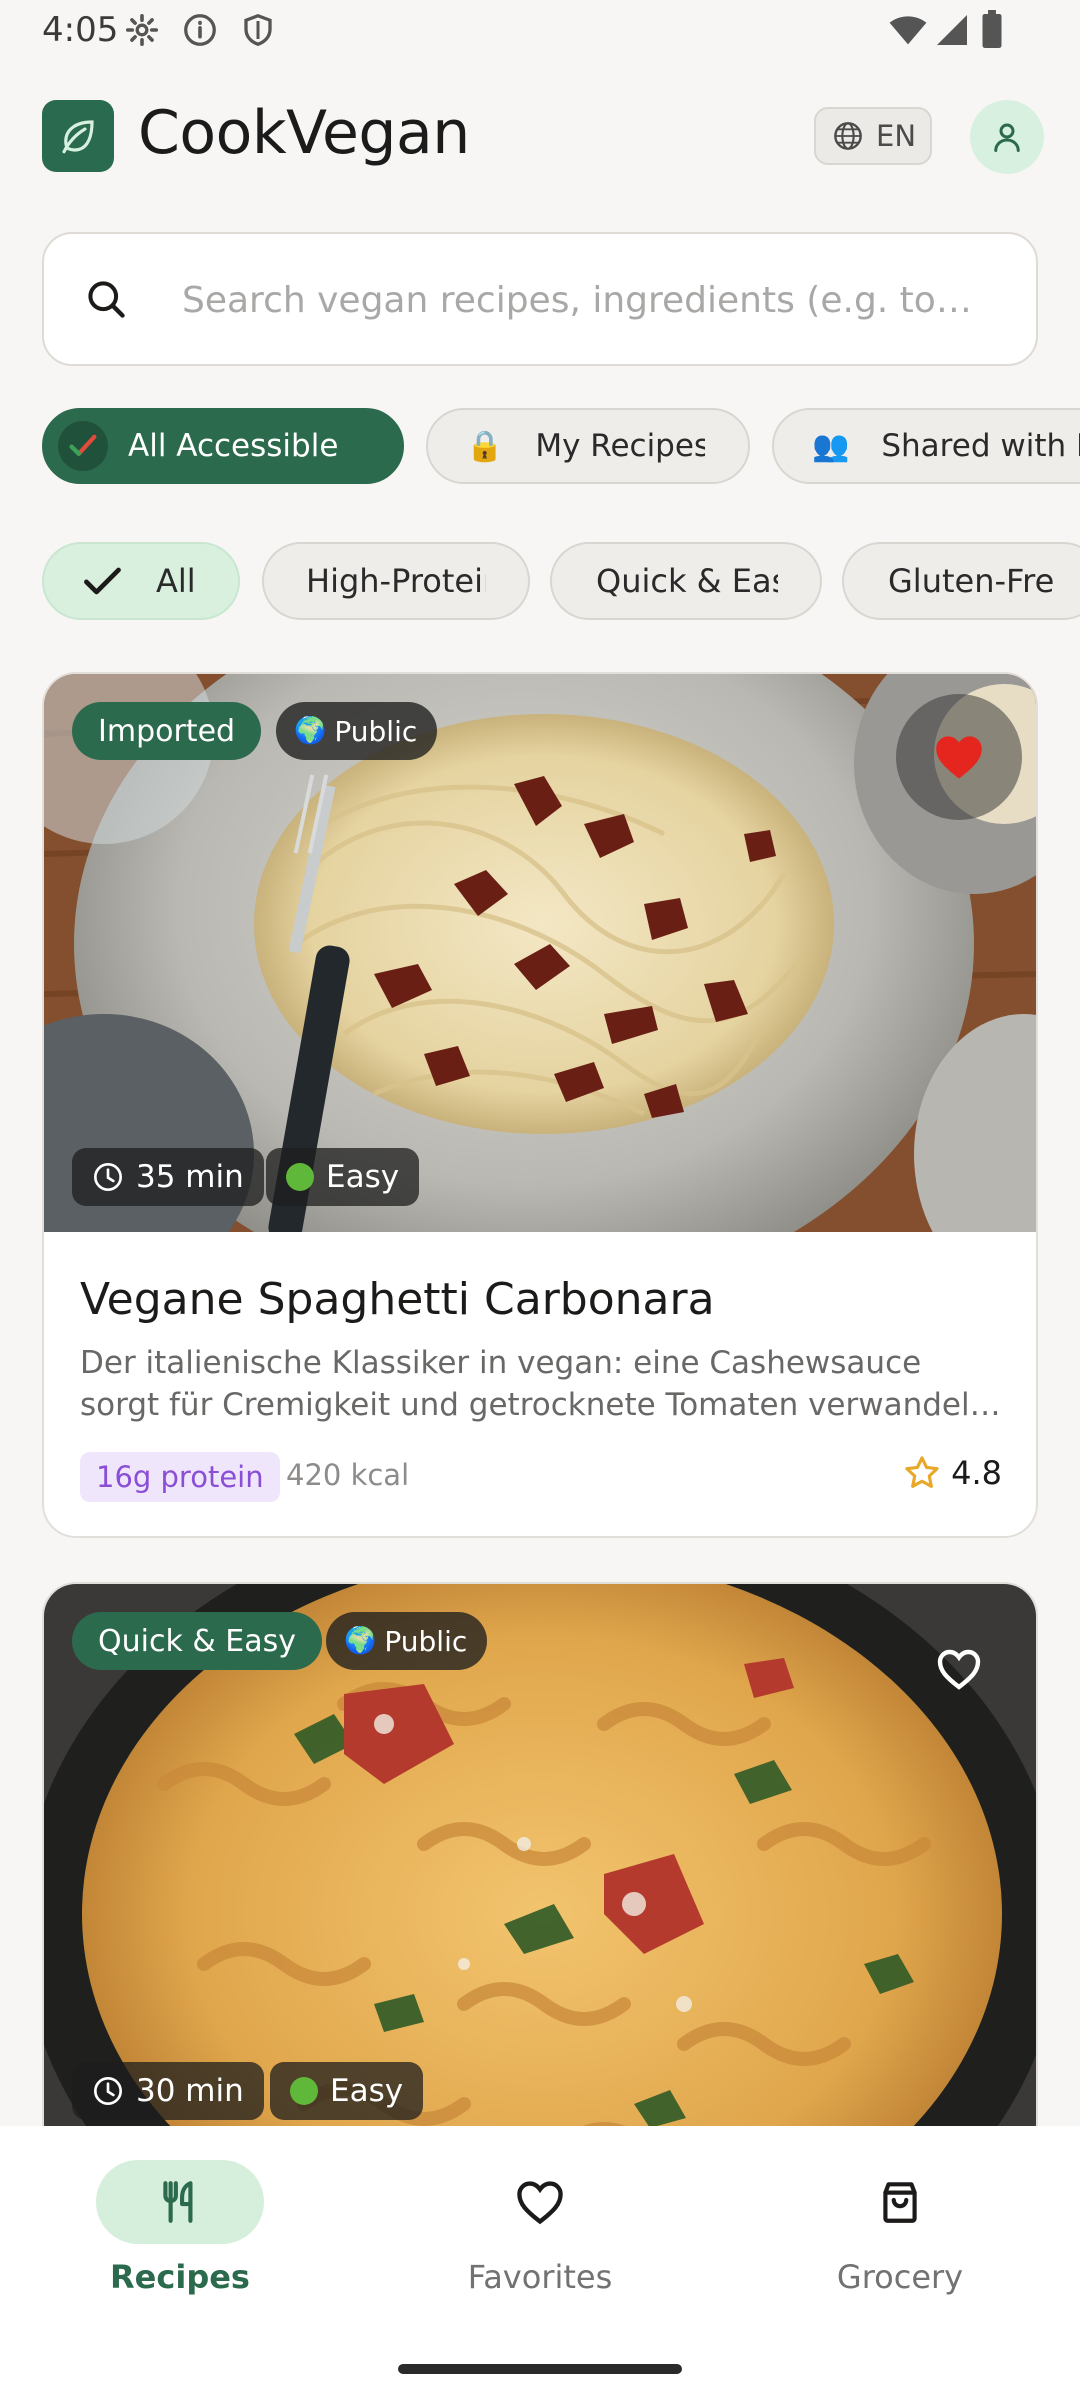 This screenshot has height=2400, width=1080. I want to click on nav-label: Grocery, so click(900, 2277).